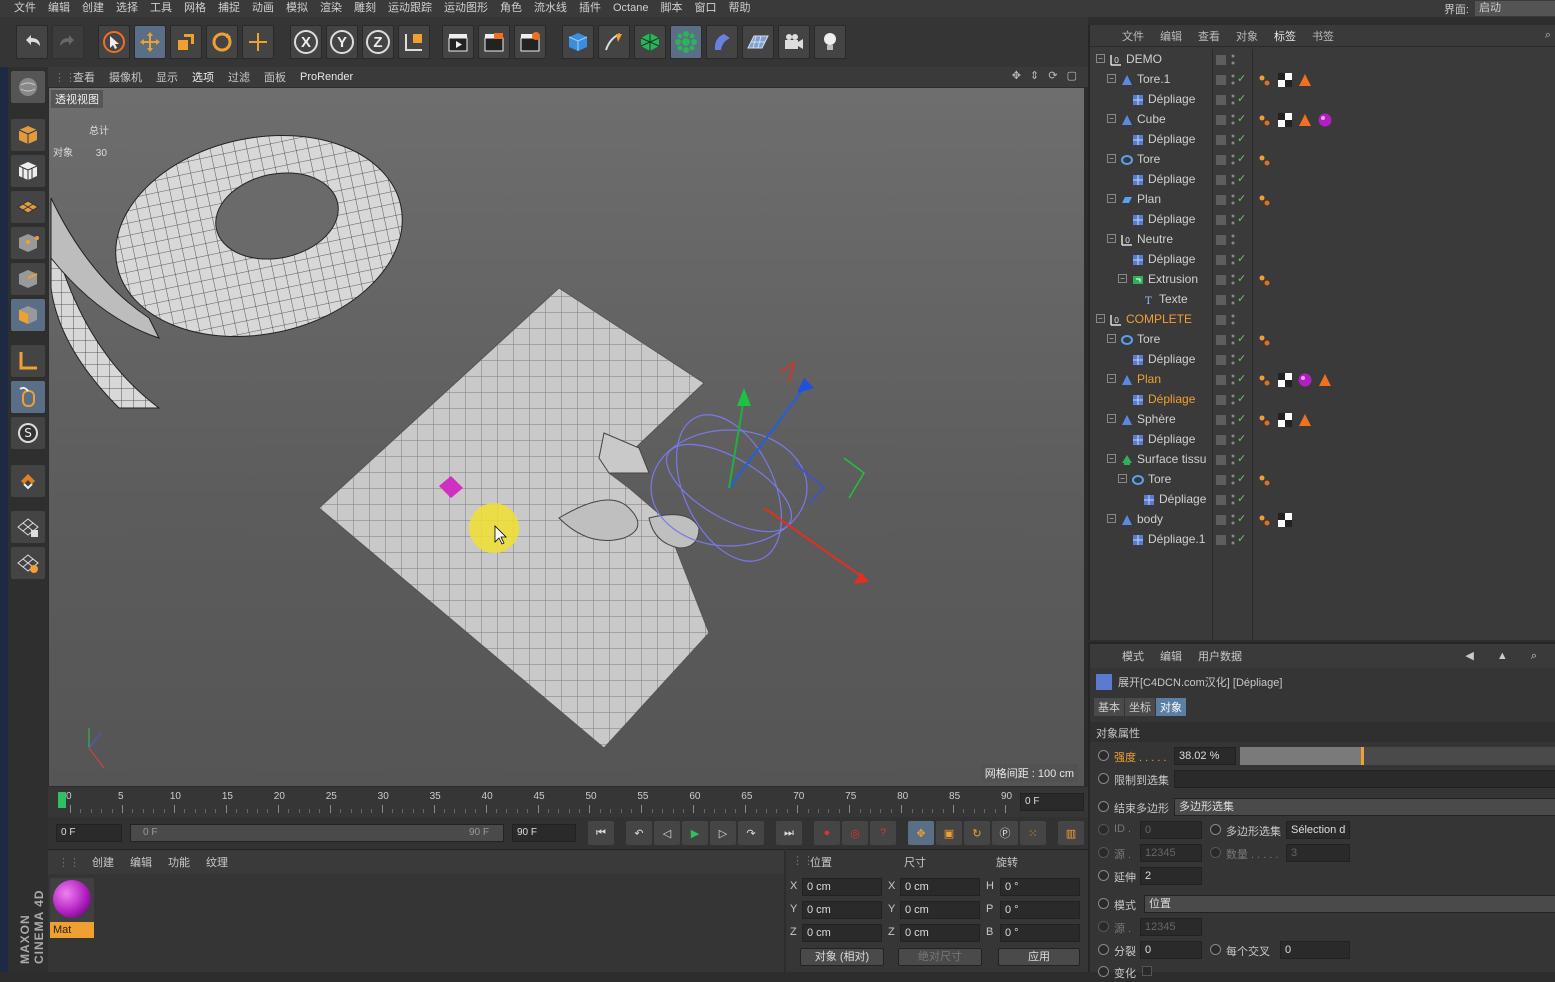  I want to click on menu-snap: 捕捉, so click(229, 8).